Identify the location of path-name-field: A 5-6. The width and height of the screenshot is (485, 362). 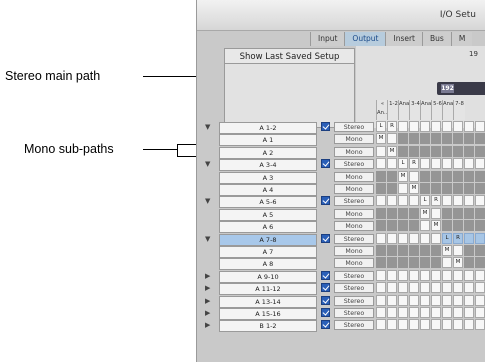
(268, 202).